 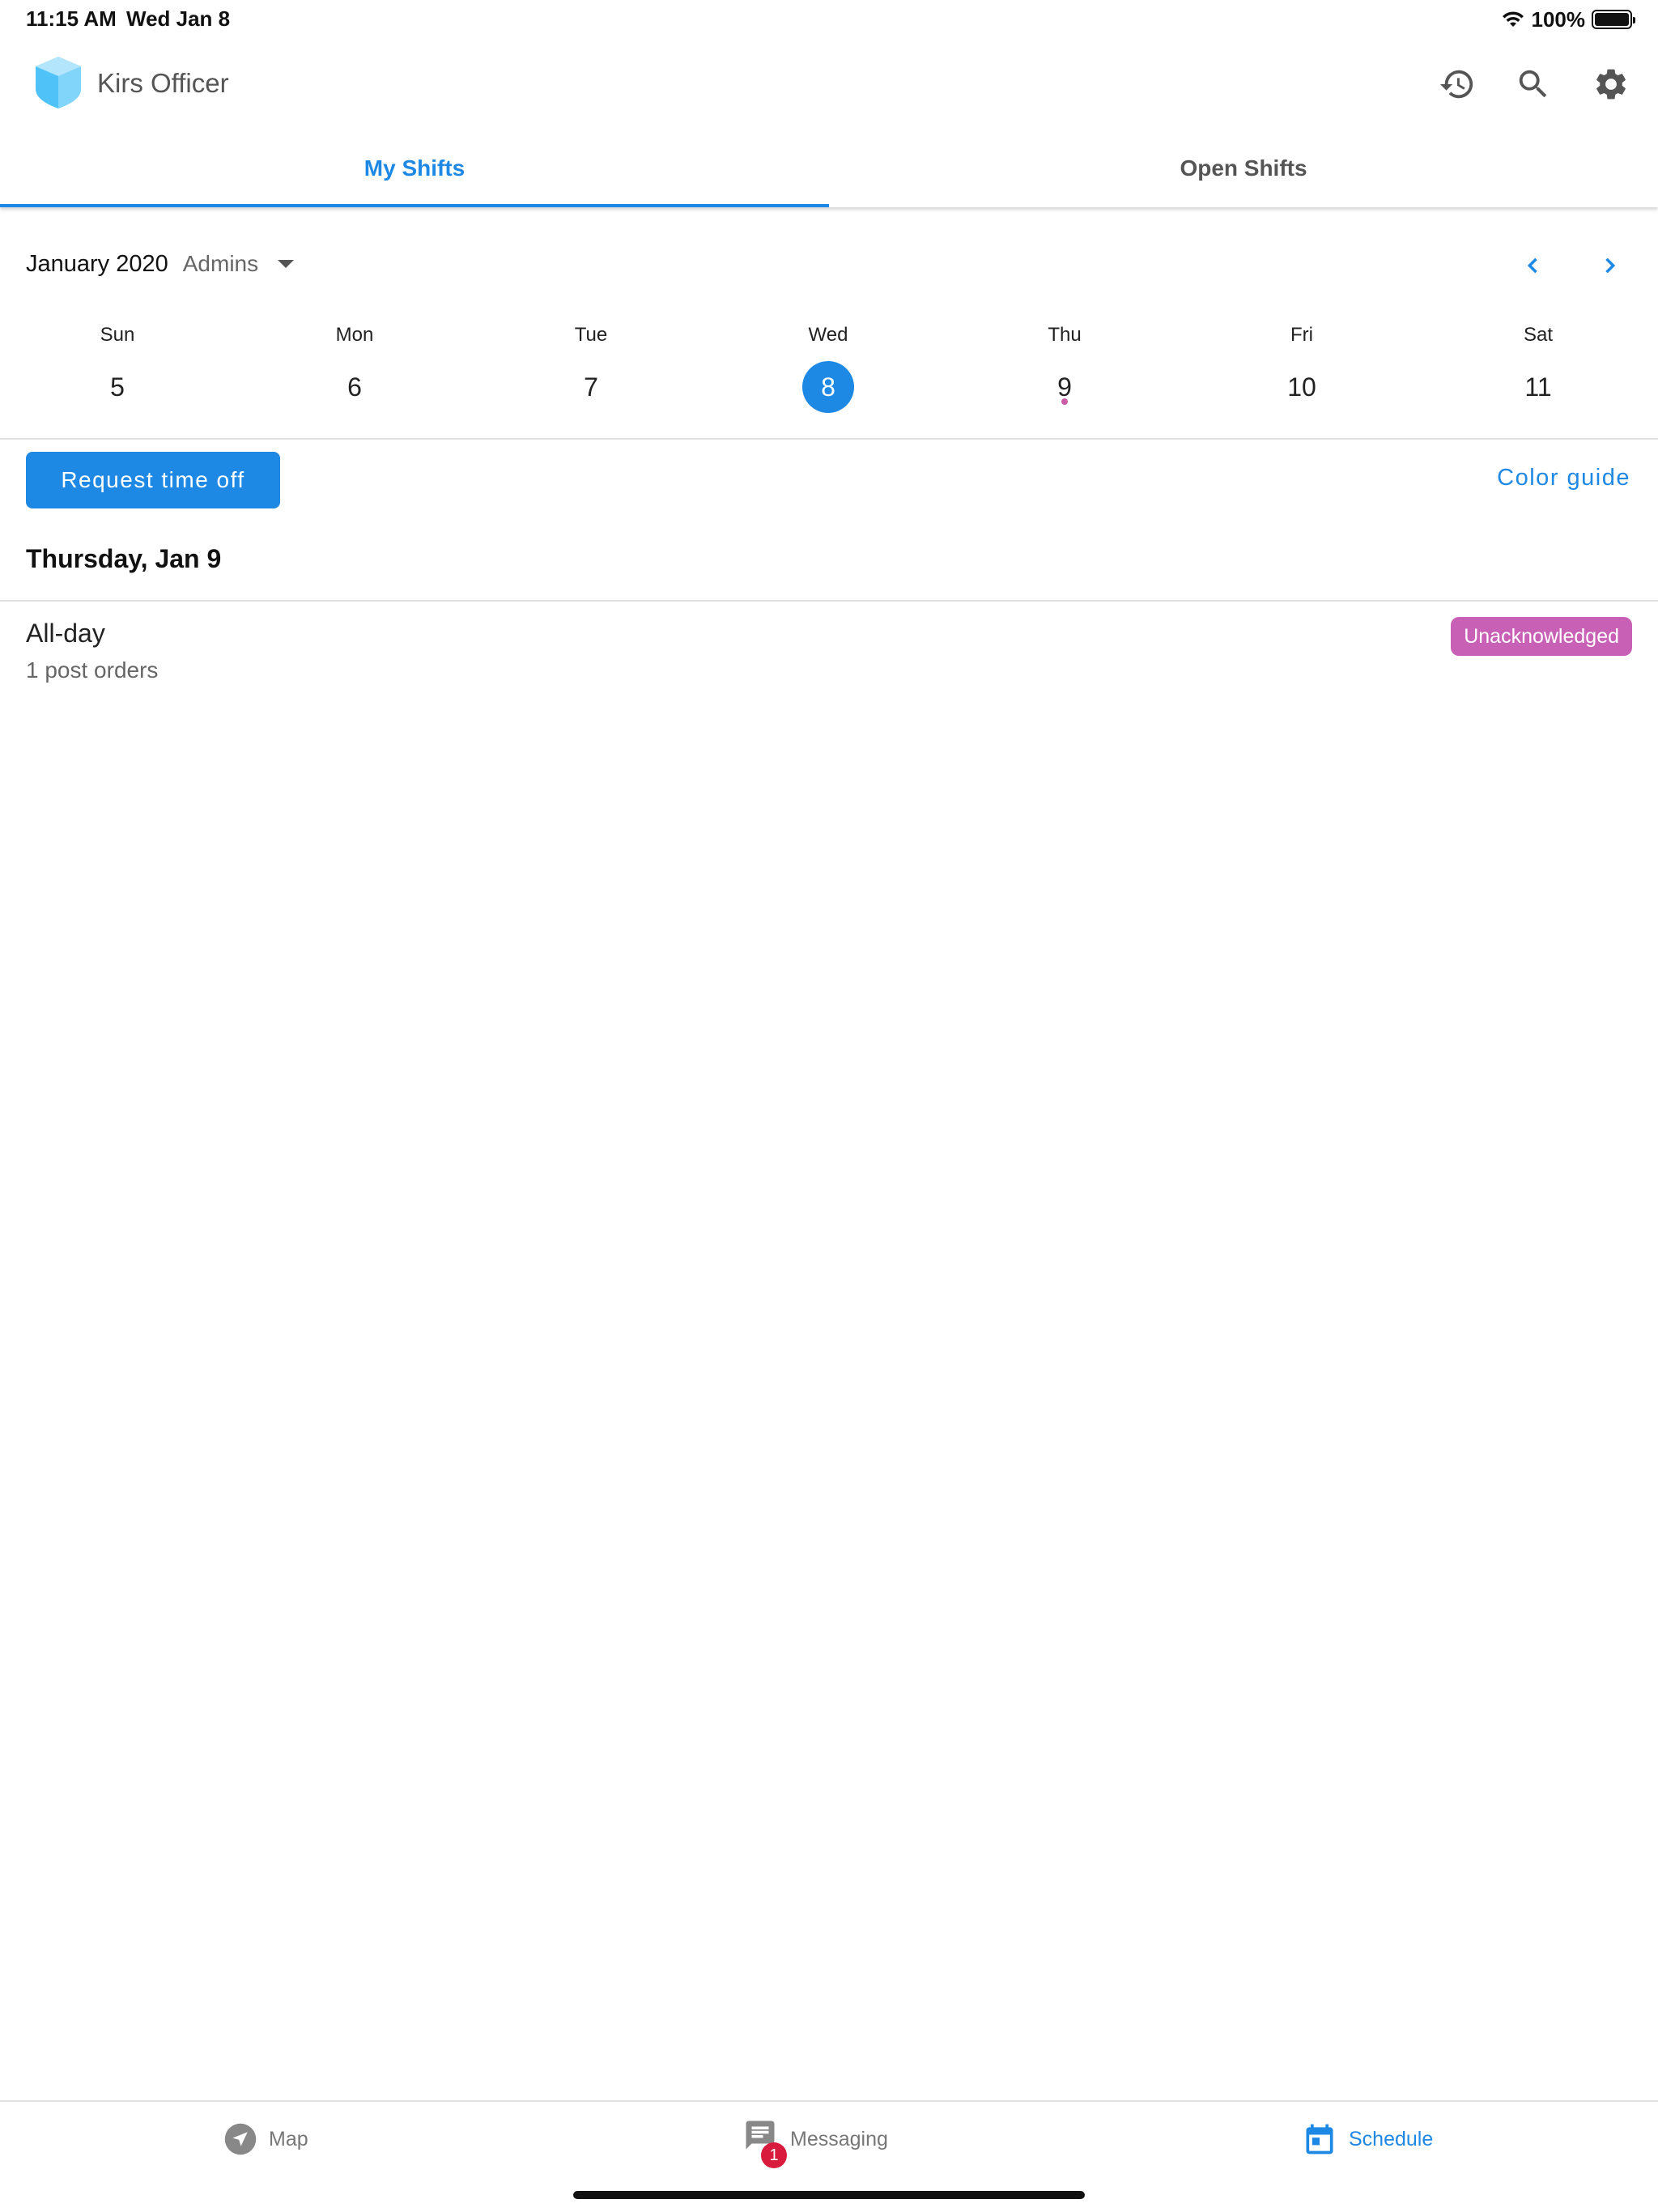 What do you see at coordinates (240, 2139) in the screenshot?
I see `navigation-arrow-icon` at bounding box center [240, 2139].